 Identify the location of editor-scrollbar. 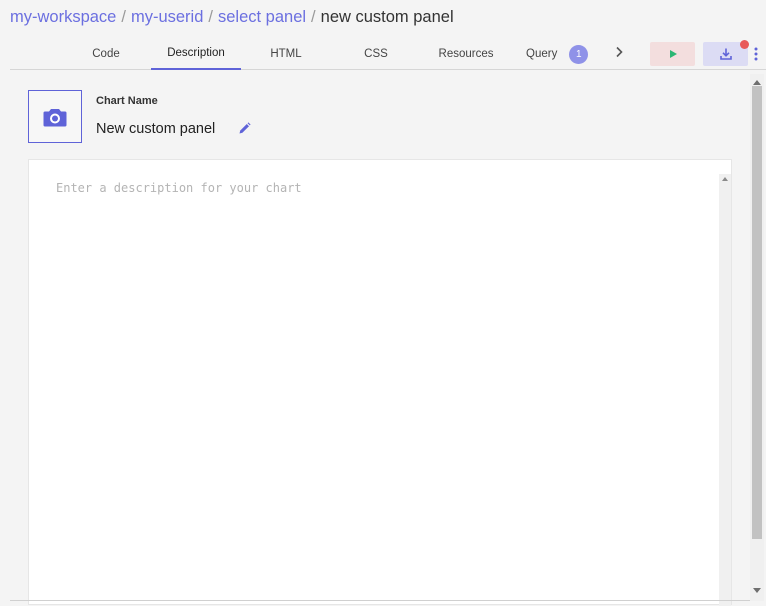
(725, 390).